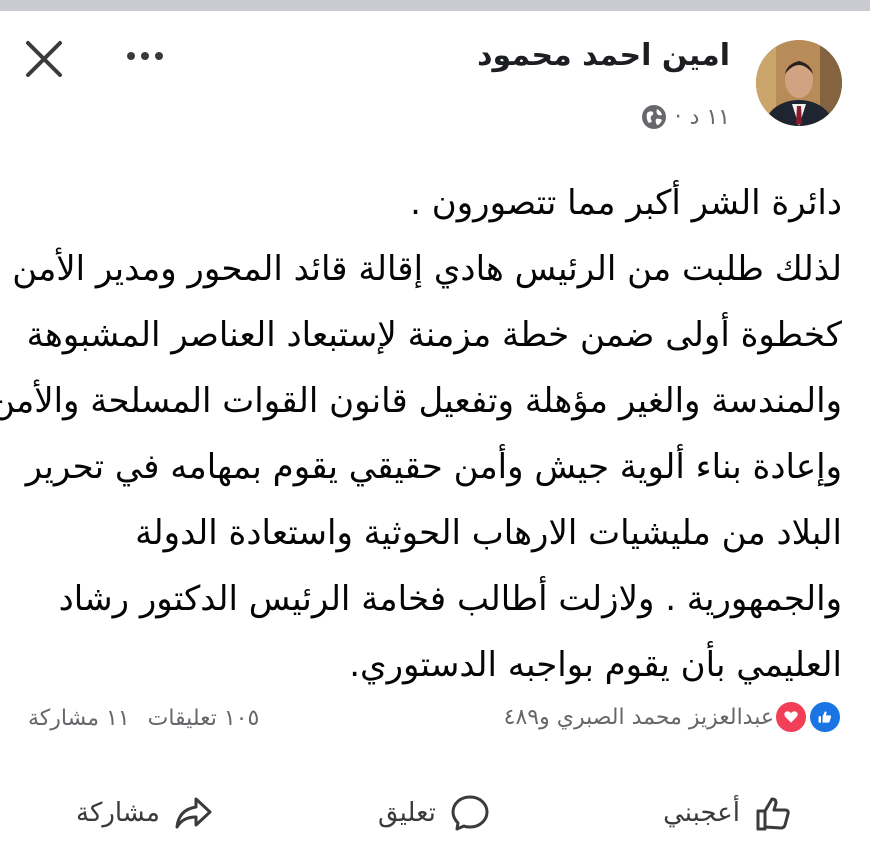 Image resolution: width=870 pixels, height=857 pixels. I want to click on close-icon, so click(44, 59).